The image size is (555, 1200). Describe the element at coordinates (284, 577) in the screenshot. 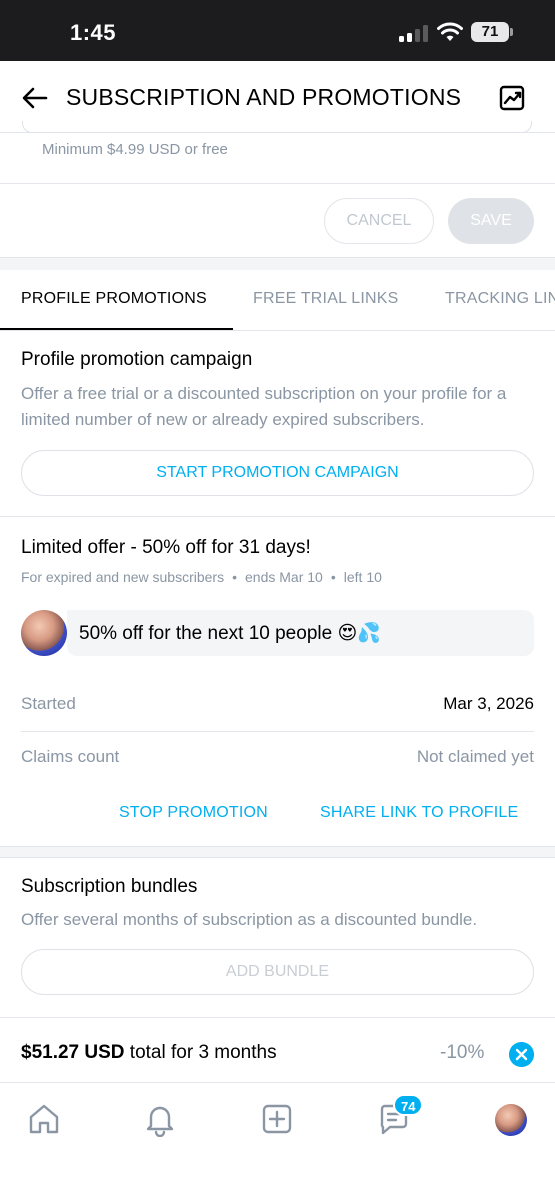

I see `offer-ends: ends Mar 10` at that location.